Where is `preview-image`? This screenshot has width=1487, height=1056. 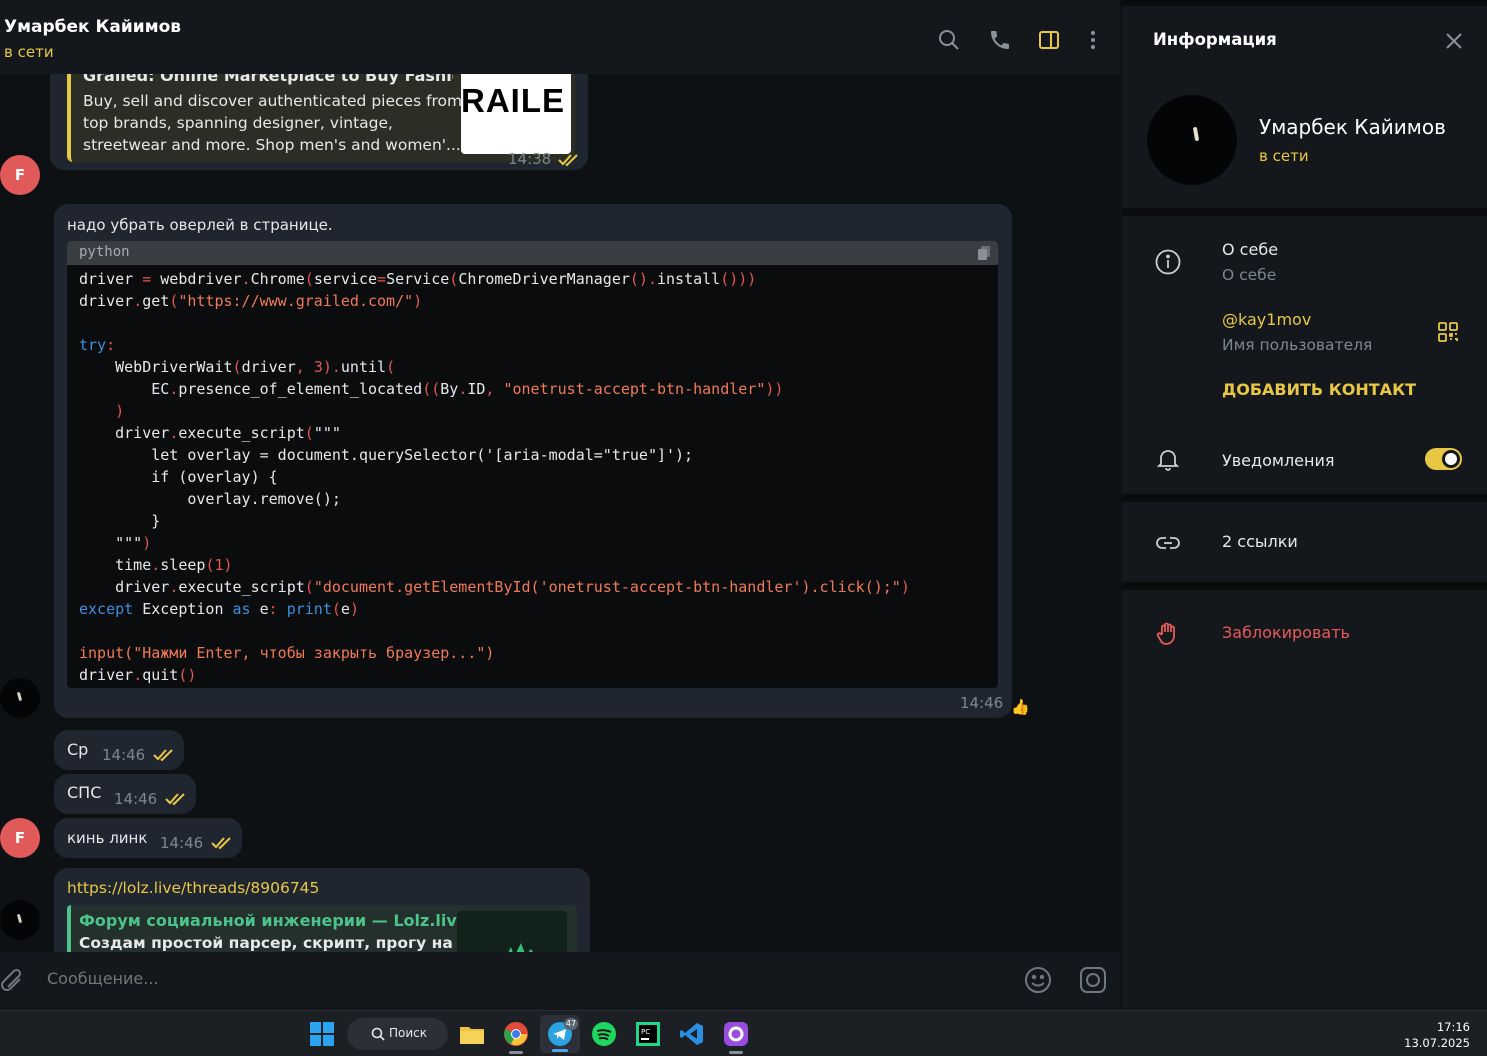
preview-image is located at coordinates (512, 931).